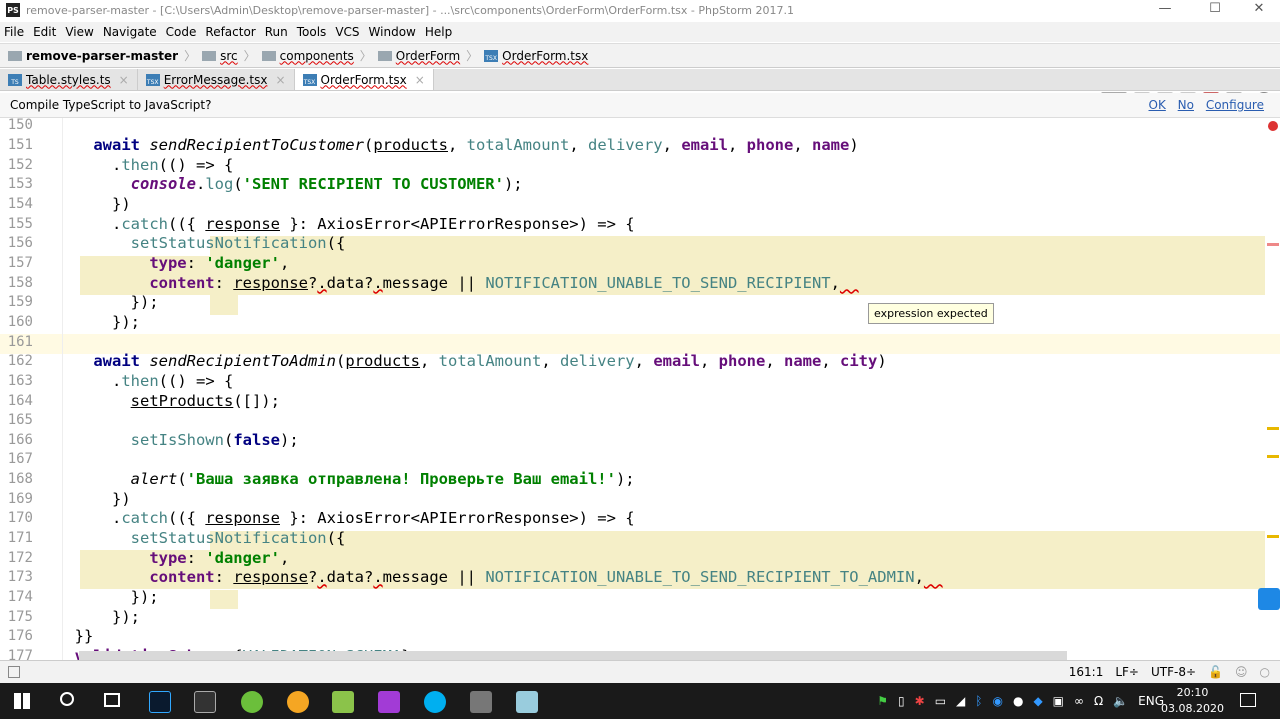  What do you see at coordinates (1165, 10) in the screenshot?
I see `minimize-button: —` at bounding box center [1165, 10].